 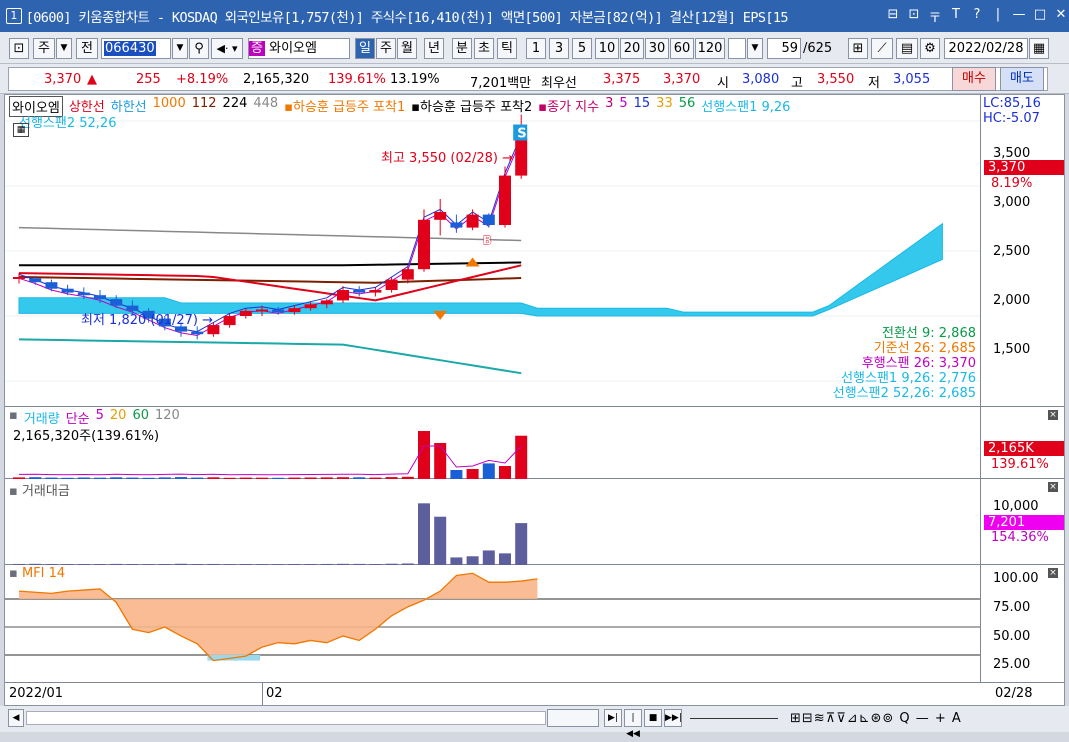 What do you see at coordinates (169, 106) in the screenshot?
I see `legend-item: 1000` at bounding box center [169, 106].